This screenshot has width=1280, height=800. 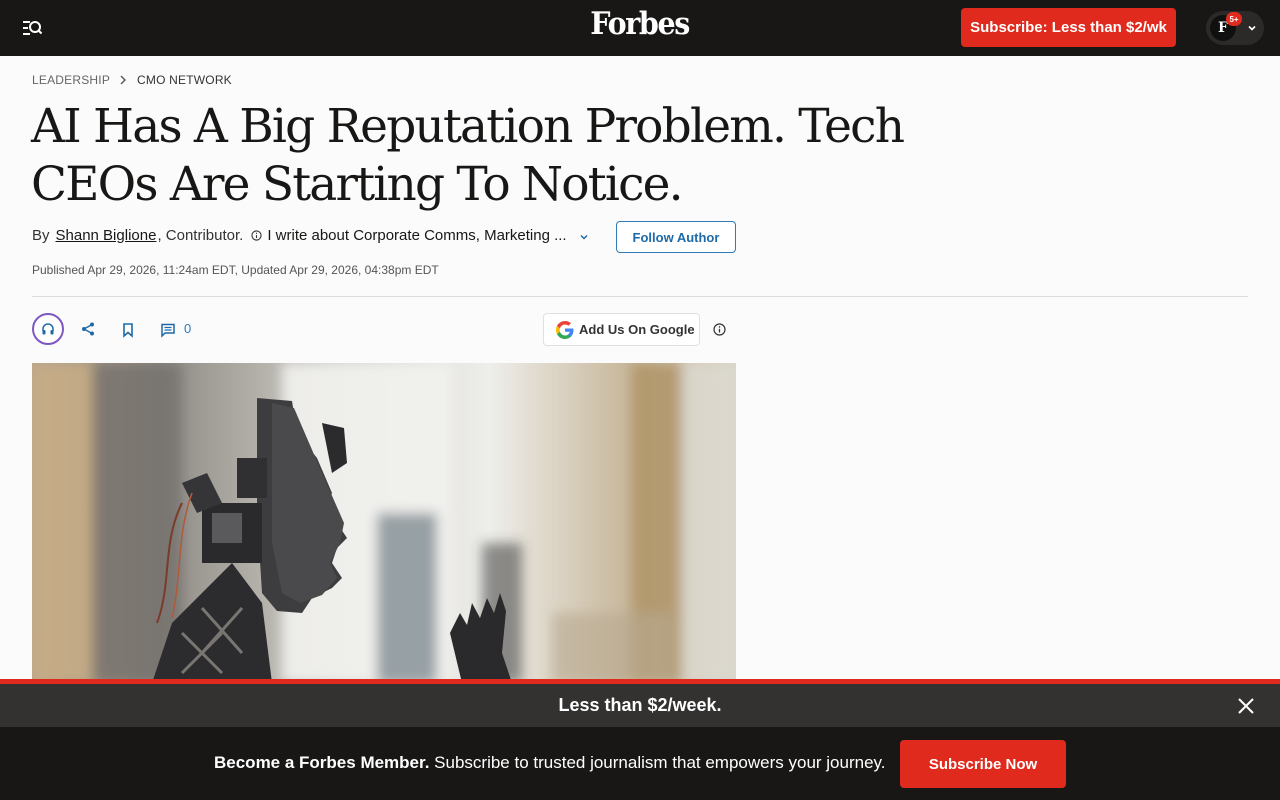 What do you see at coordinates (88, 329) in the screenshot?
I see `share-icon` at bounding box center [88, 329].